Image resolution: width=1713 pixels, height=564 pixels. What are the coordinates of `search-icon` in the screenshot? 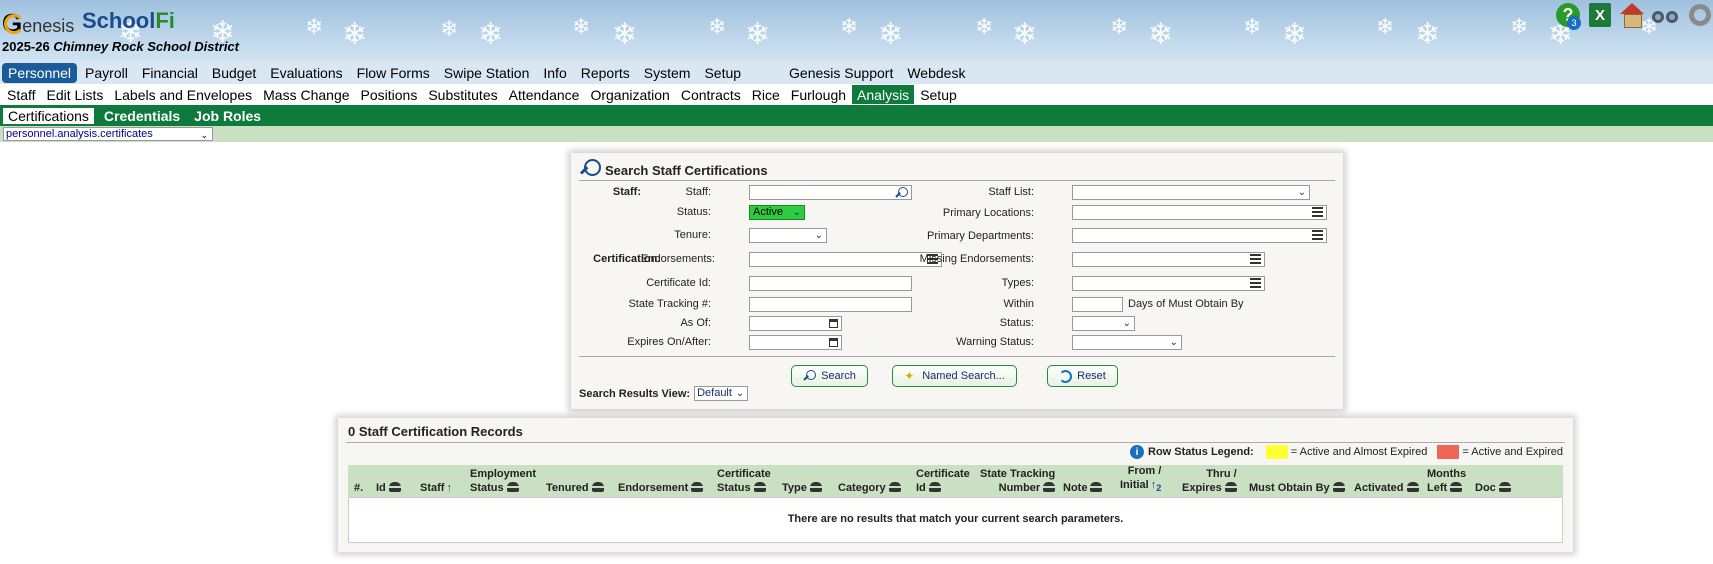 It's located at (901, 193).